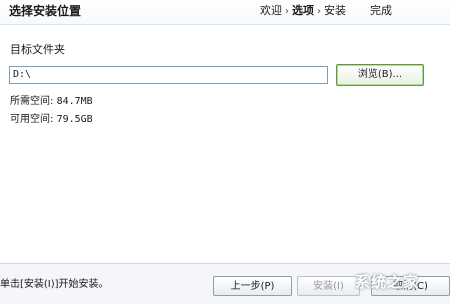  What do you see at coordinates (410, 286) in the screenshot?
I see `cancel-button: 取消(C)` at bounding box center [410, 286].